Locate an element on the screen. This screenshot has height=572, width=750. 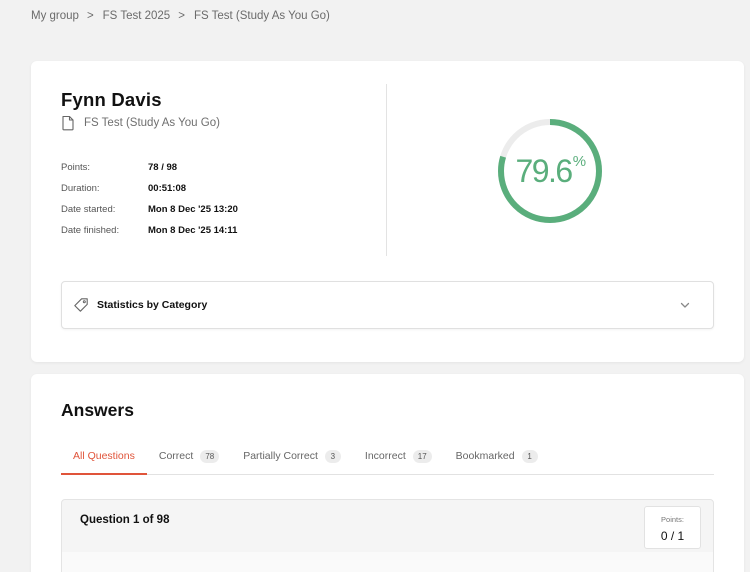
stat-date-started: Date started: Mon 8 Dec '25 13:20 is located at coordinates (149, 209).